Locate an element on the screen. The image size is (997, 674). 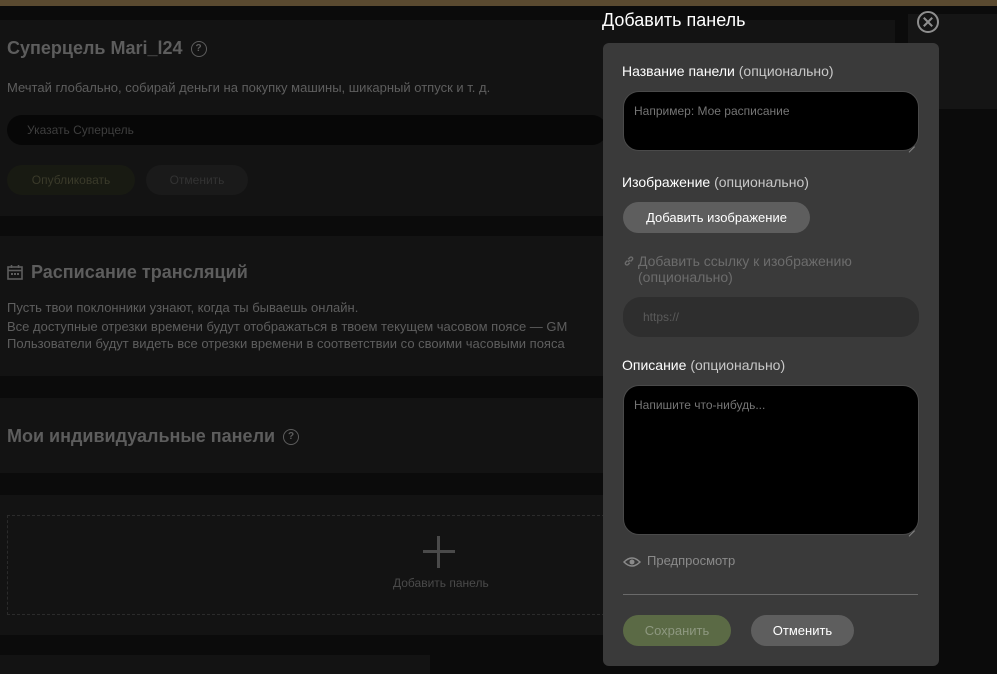
supergoal-cancel-button: Отменить is located at coordinates (197, 180).